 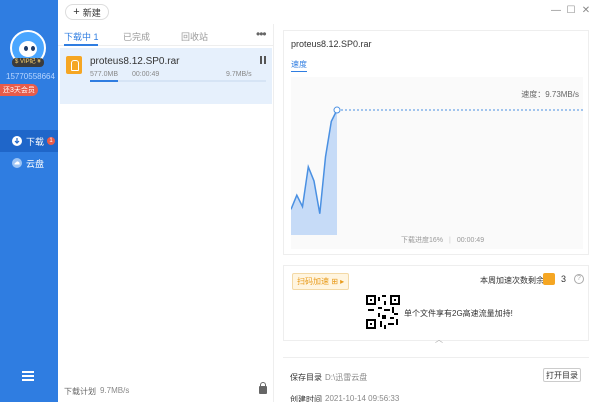 I want to click on help-icon: ?, so click(x=579, y=279).